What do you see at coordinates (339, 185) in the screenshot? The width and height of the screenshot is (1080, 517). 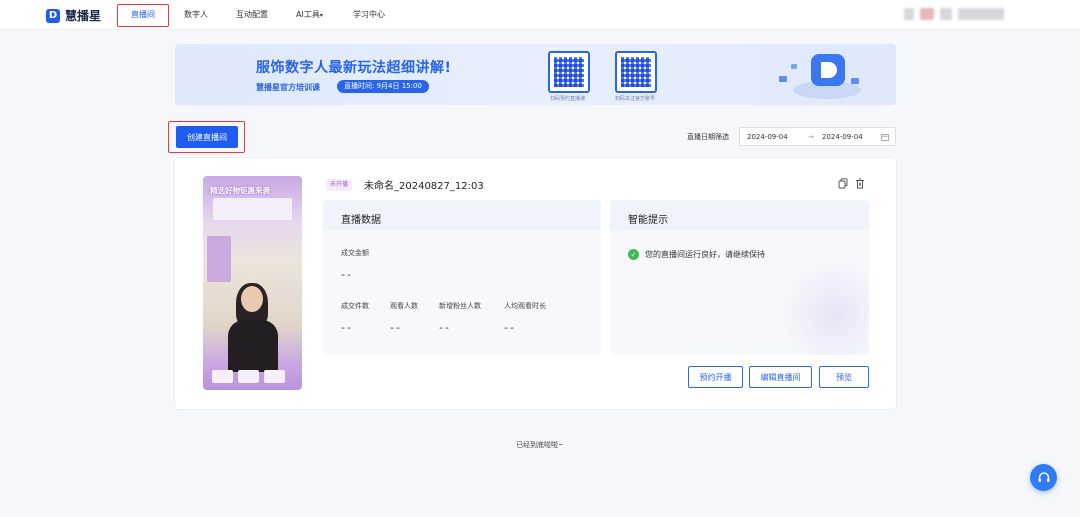 I see `status-badge: 未开播` at bounding box center [339, 185].